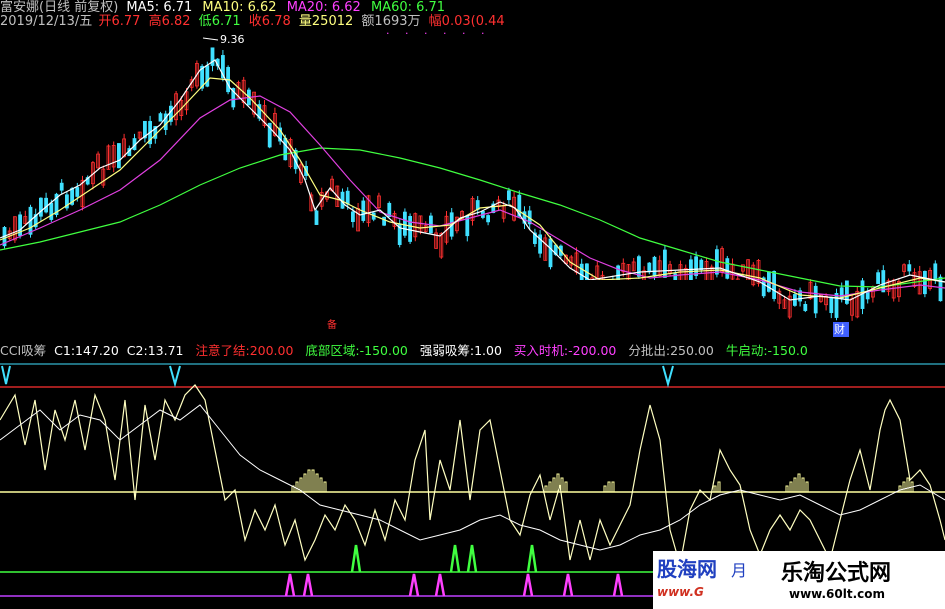  I want to click on left-watermark-brand: 股海网, so click(687, 569).